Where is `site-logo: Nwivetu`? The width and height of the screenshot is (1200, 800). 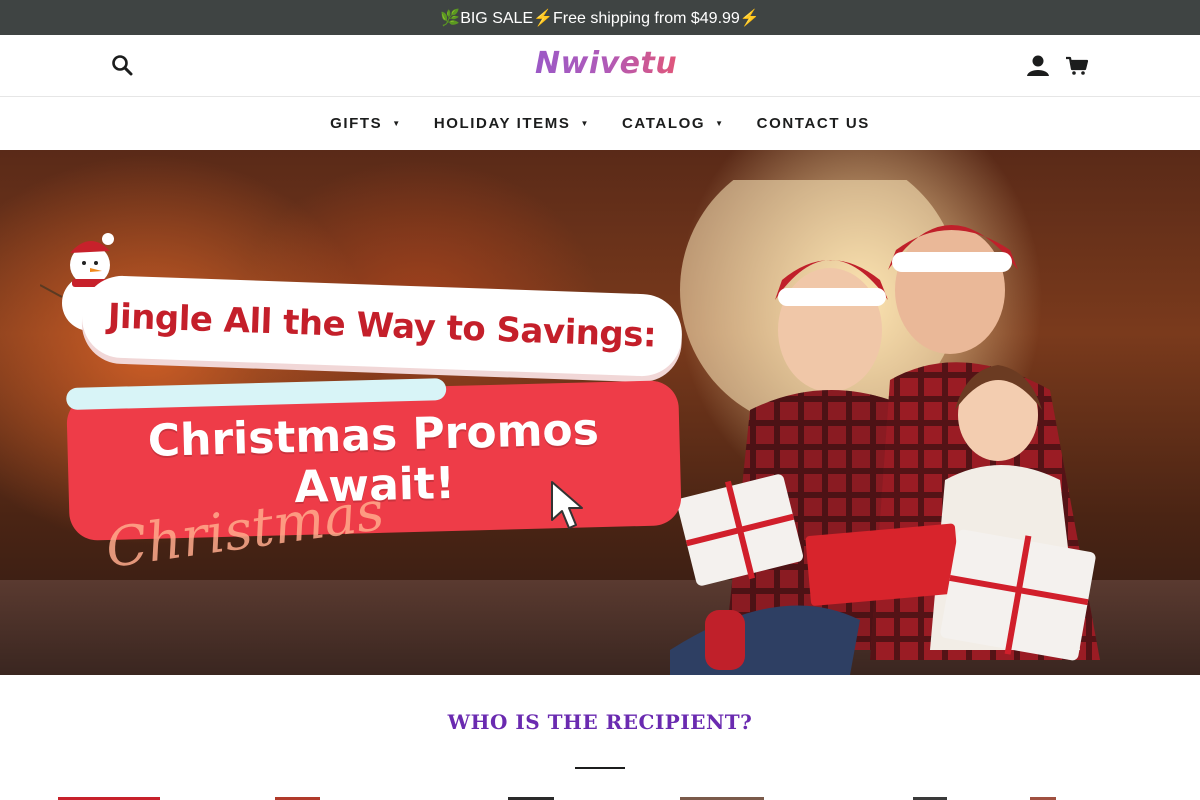
site-logo: Nwivetu is located at coordinates (606, 63).